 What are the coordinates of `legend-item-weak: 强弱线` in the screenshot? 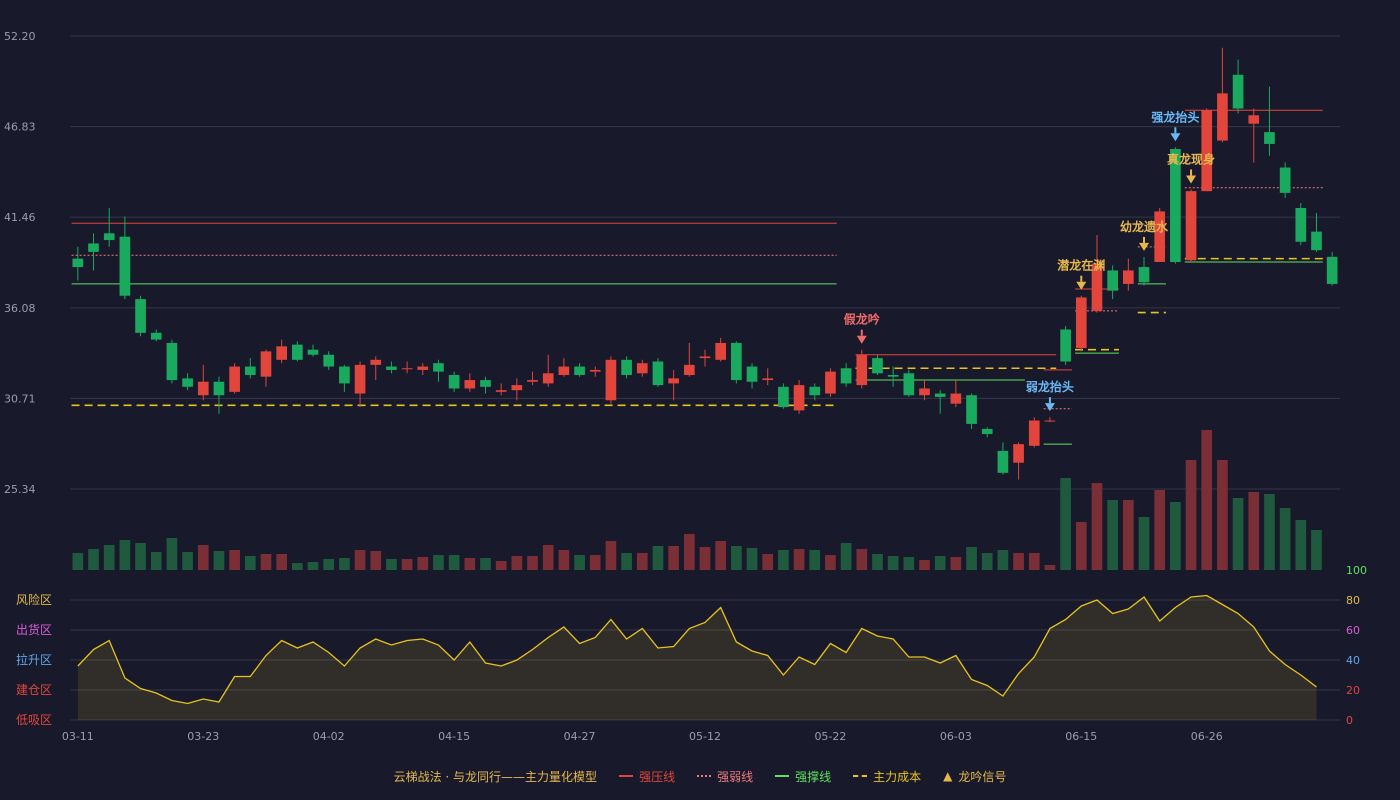 It's located at (725, 776).